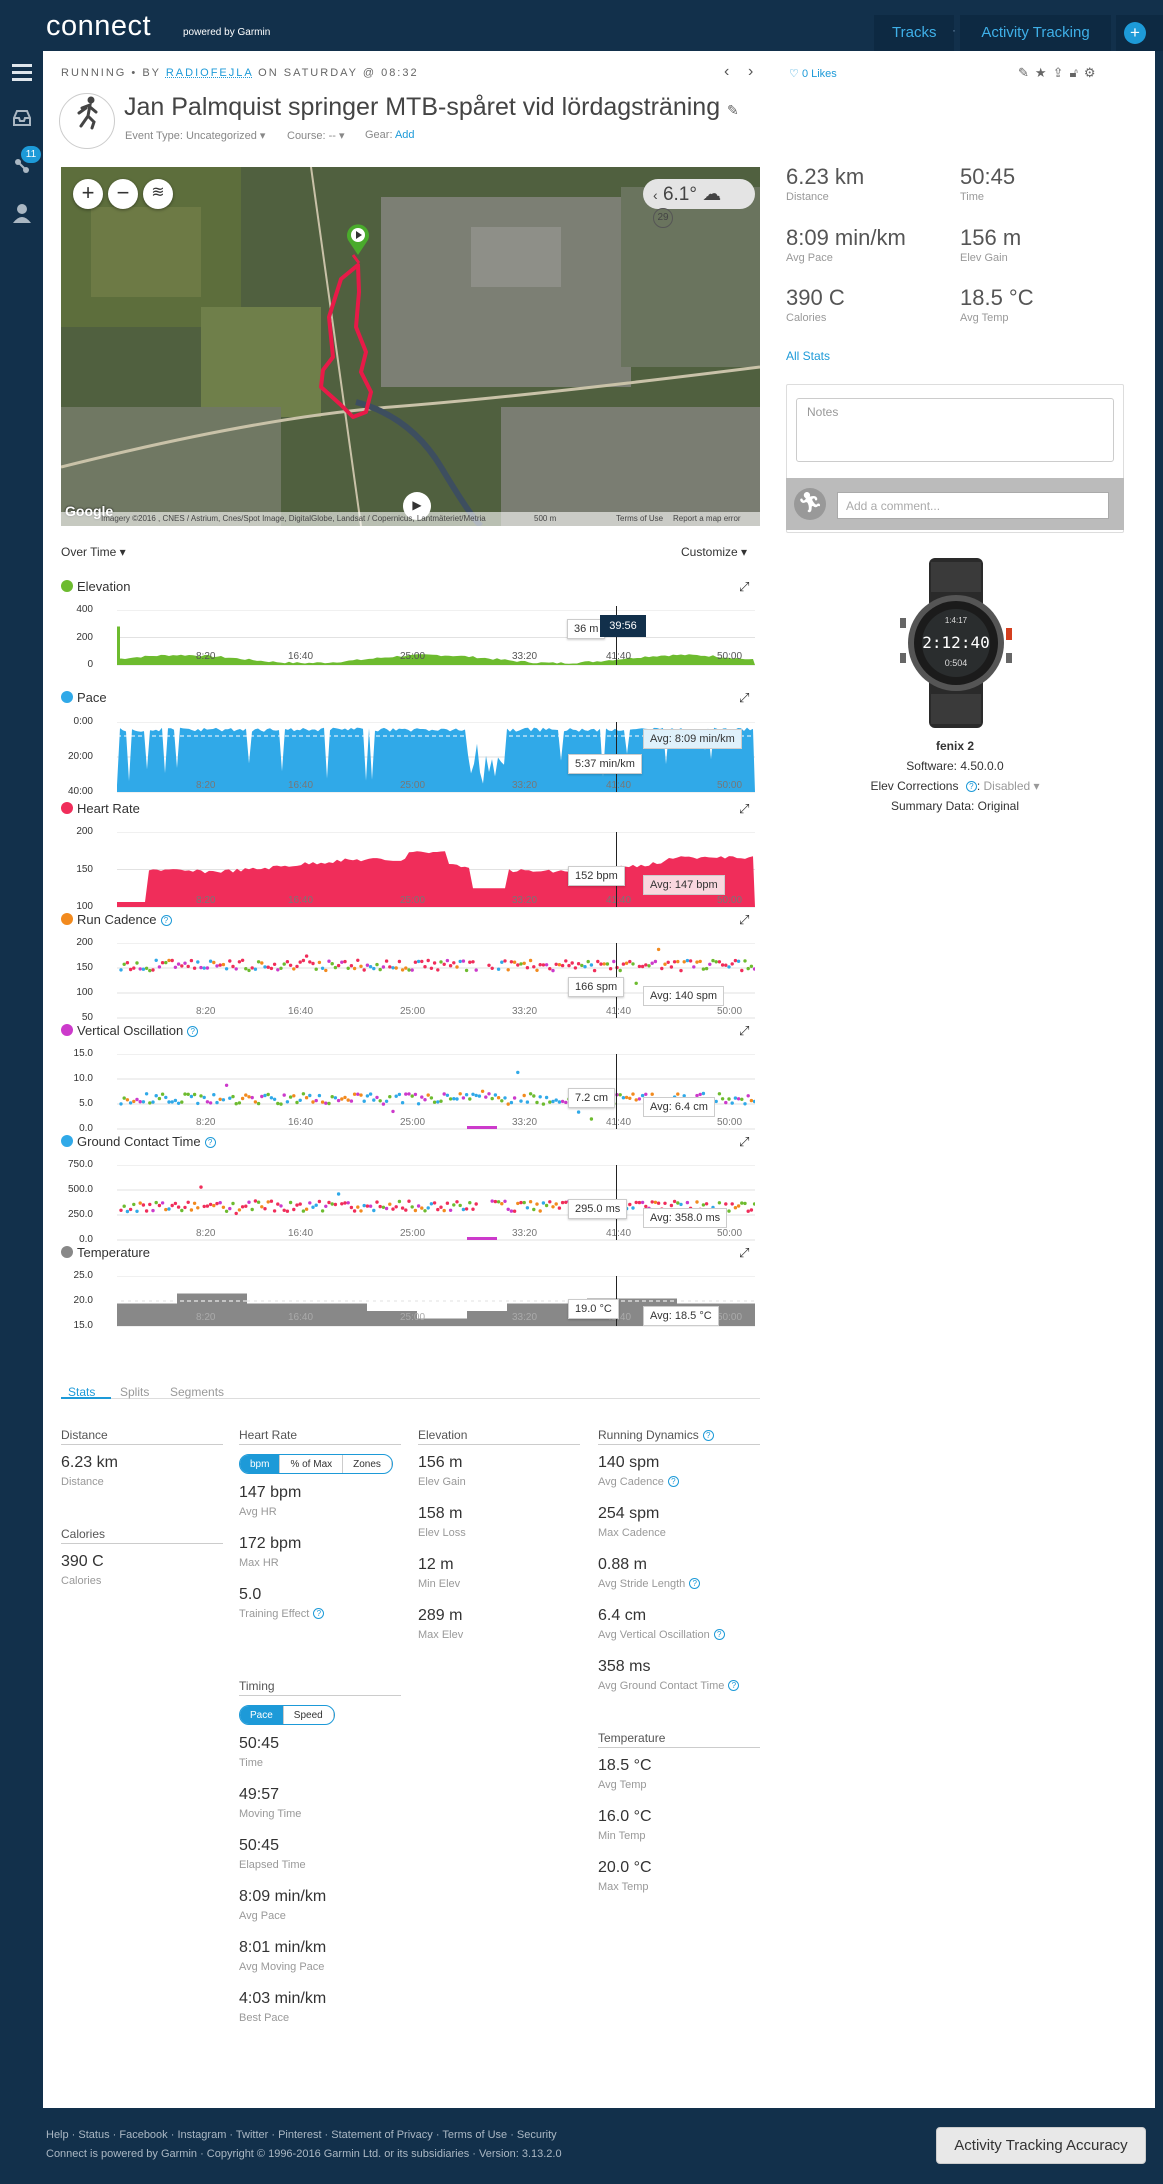  I want to click on nav-tracks: Tracks, so click(914, 33).